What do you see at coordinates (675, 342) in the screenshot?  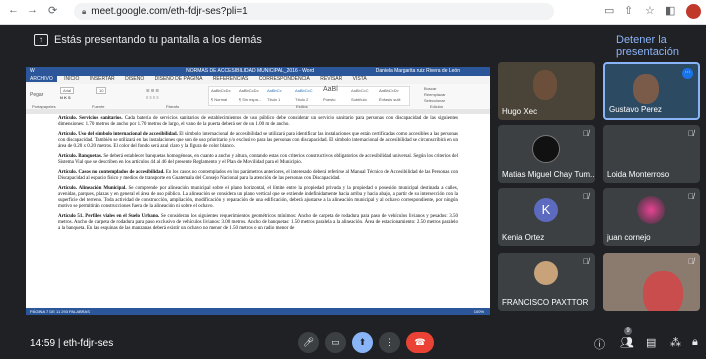 I see `activities-icon: ⁂` at bounding box center [675, 342].